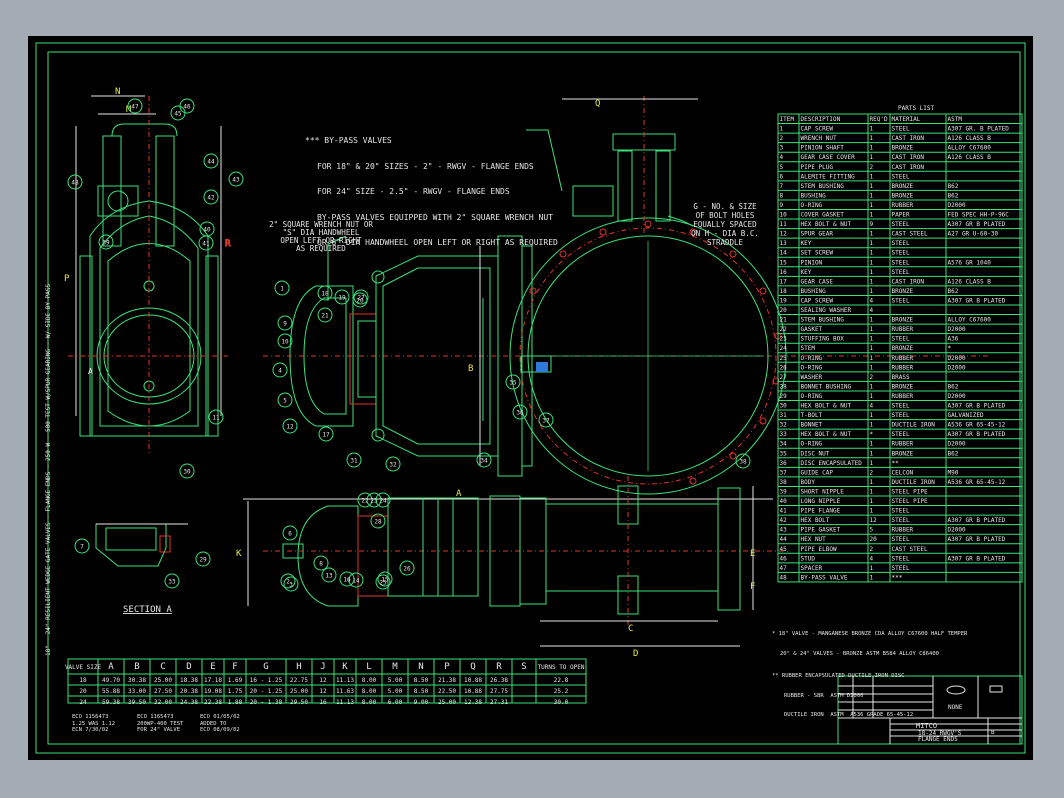 This screenshot has height=798, width=1064. Describe the element at coordinates (211, 197) in the screenshot. I see `balloon-42: 42` at that location.